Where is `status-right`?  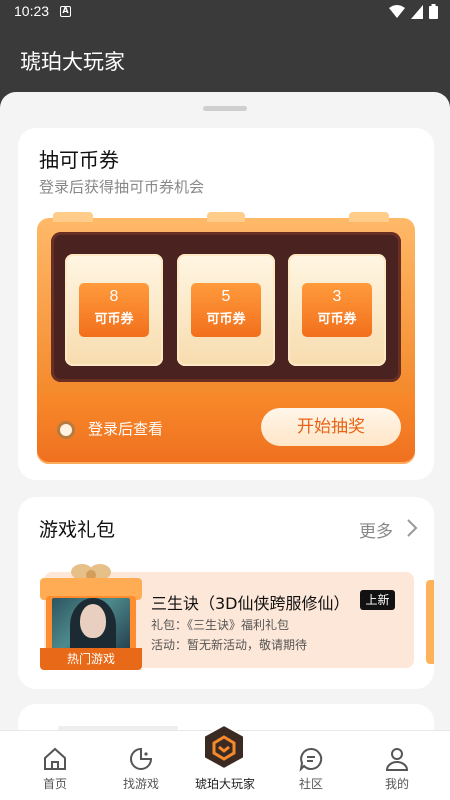 status-right is located at coordinates (413, 11).